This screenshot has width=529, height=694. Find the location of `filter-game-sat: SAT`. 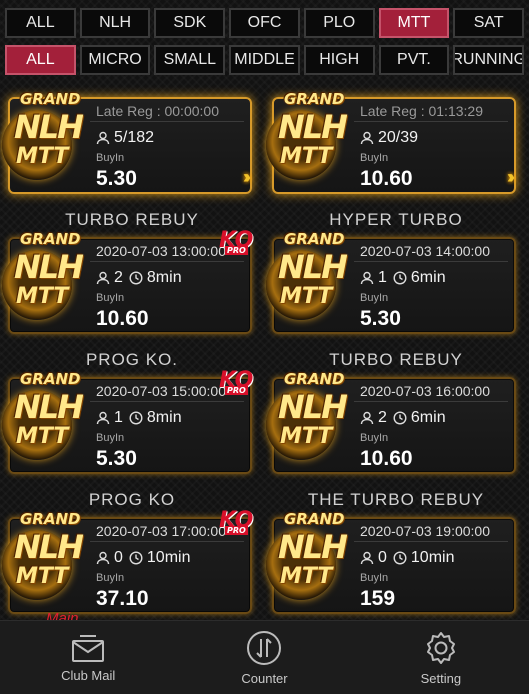

filter-game-sat: SAT is located at coordinates (489, 23).